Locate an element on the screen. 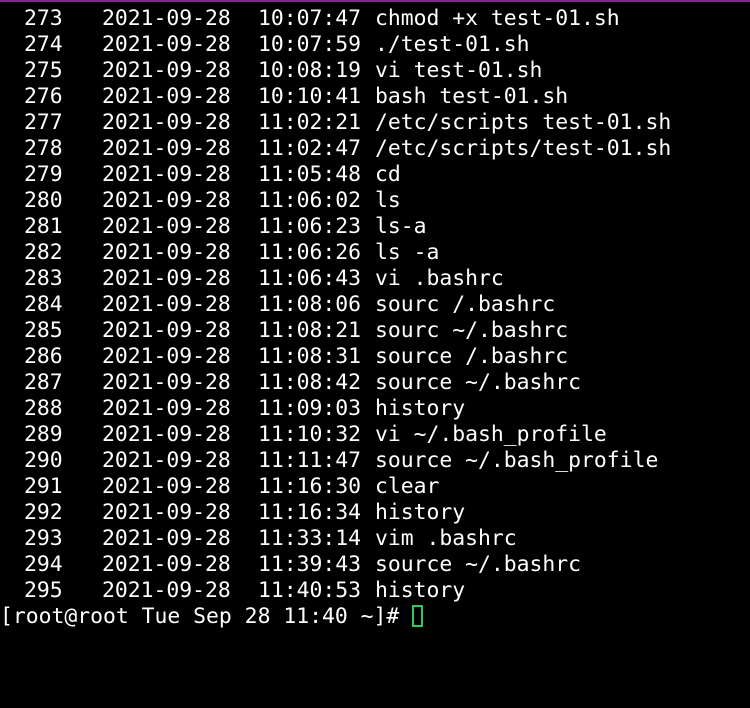  prompt-line: [root@root Tue Sep 28 11:40 ~]# is located at coordinates (375, 617).